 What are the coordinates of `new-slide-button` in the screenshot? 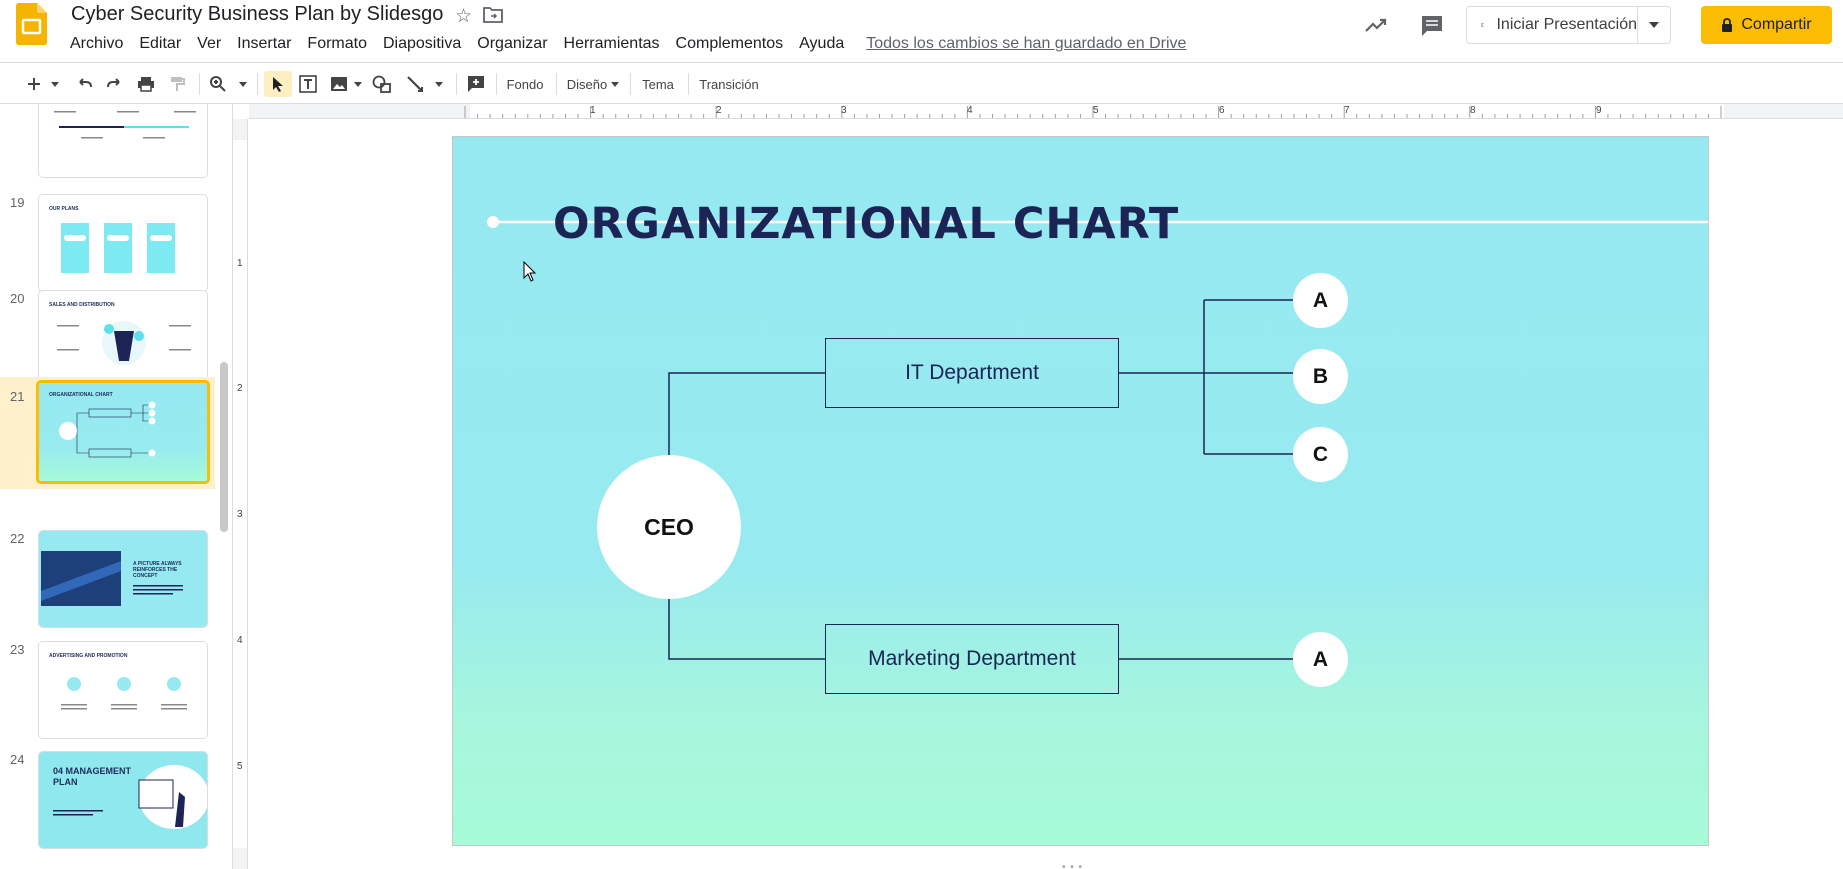 It's located at (34, 84).